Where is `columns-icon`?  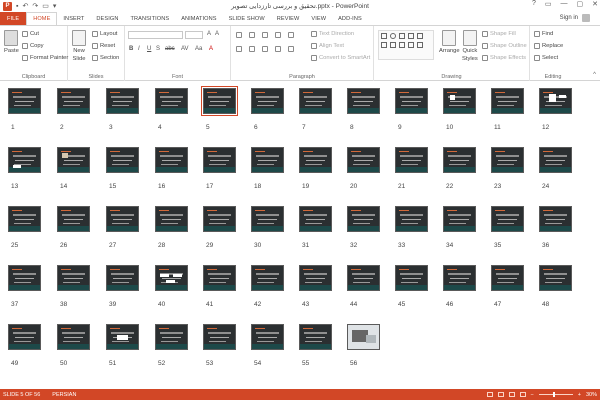
columns-icon is located at coordinates (291, 49).